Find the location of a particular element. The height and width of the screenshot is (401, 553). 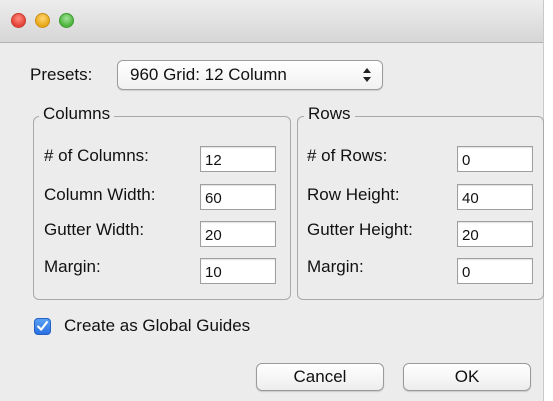

rows-margin-input: 0 is located at coordinates (495, 271).